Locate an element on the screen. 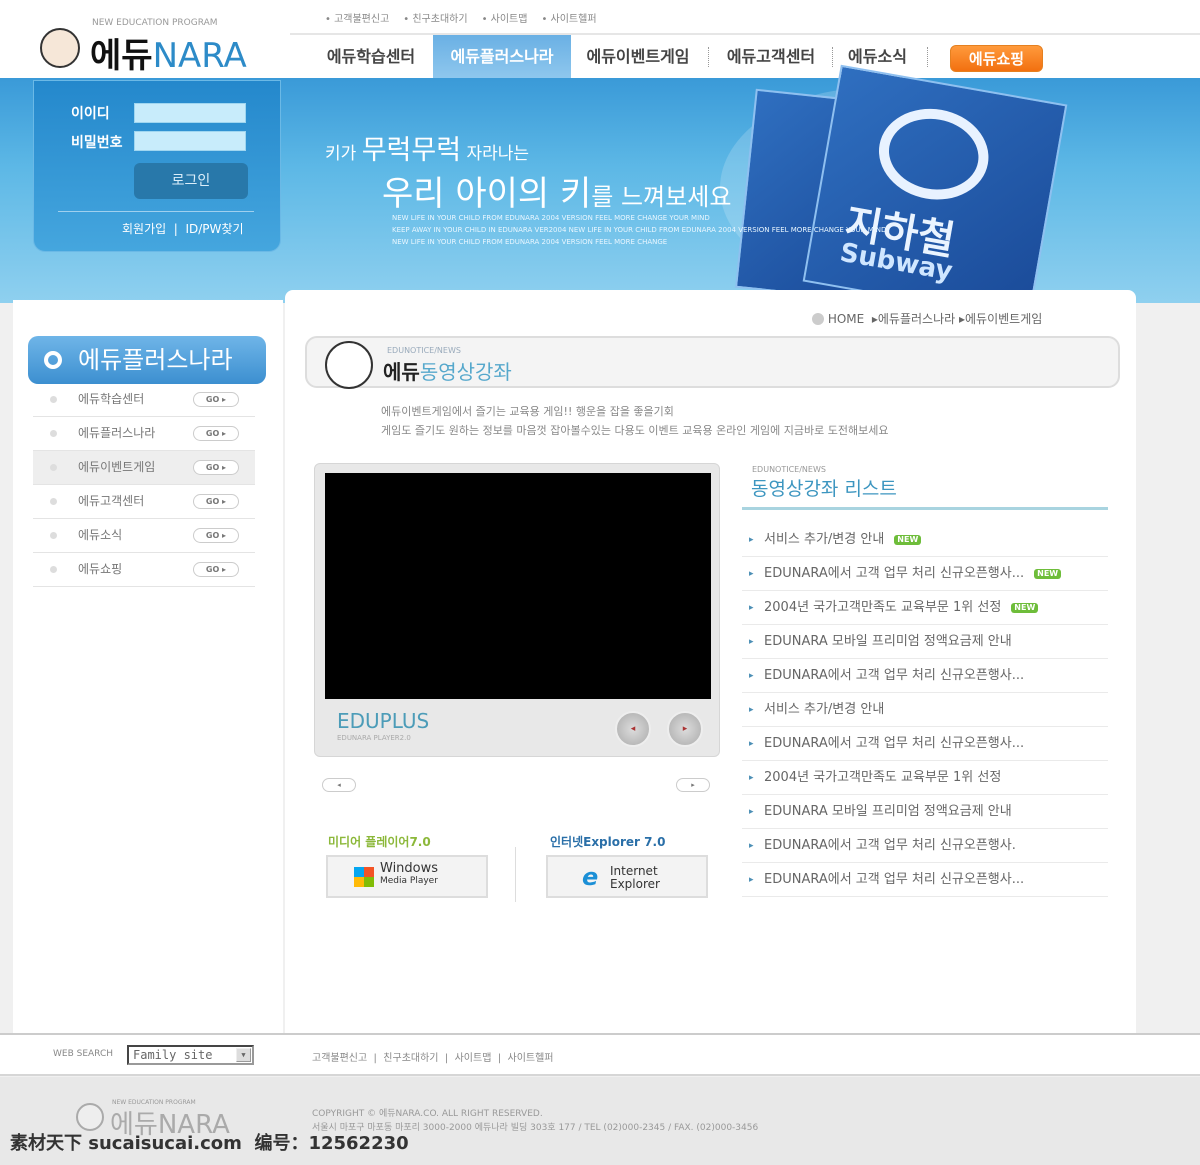 The image size is (1200, 1165). logo: NEW EDUCATION PROGRAM 에듀NARA is located at coordinates (158, 47).